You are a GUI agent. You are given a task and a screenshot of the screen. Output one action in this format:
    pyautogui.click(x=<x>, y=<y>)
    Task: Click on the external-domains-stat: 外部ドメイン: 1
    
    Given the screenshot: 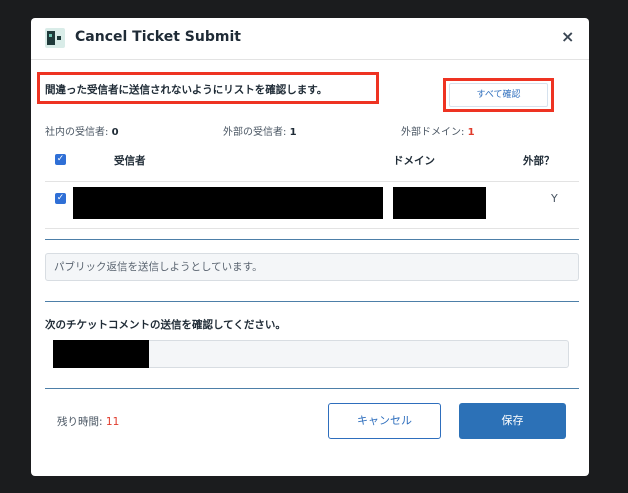 What is the action you would take?
    pyautogui.click(x=438, y=130)
    